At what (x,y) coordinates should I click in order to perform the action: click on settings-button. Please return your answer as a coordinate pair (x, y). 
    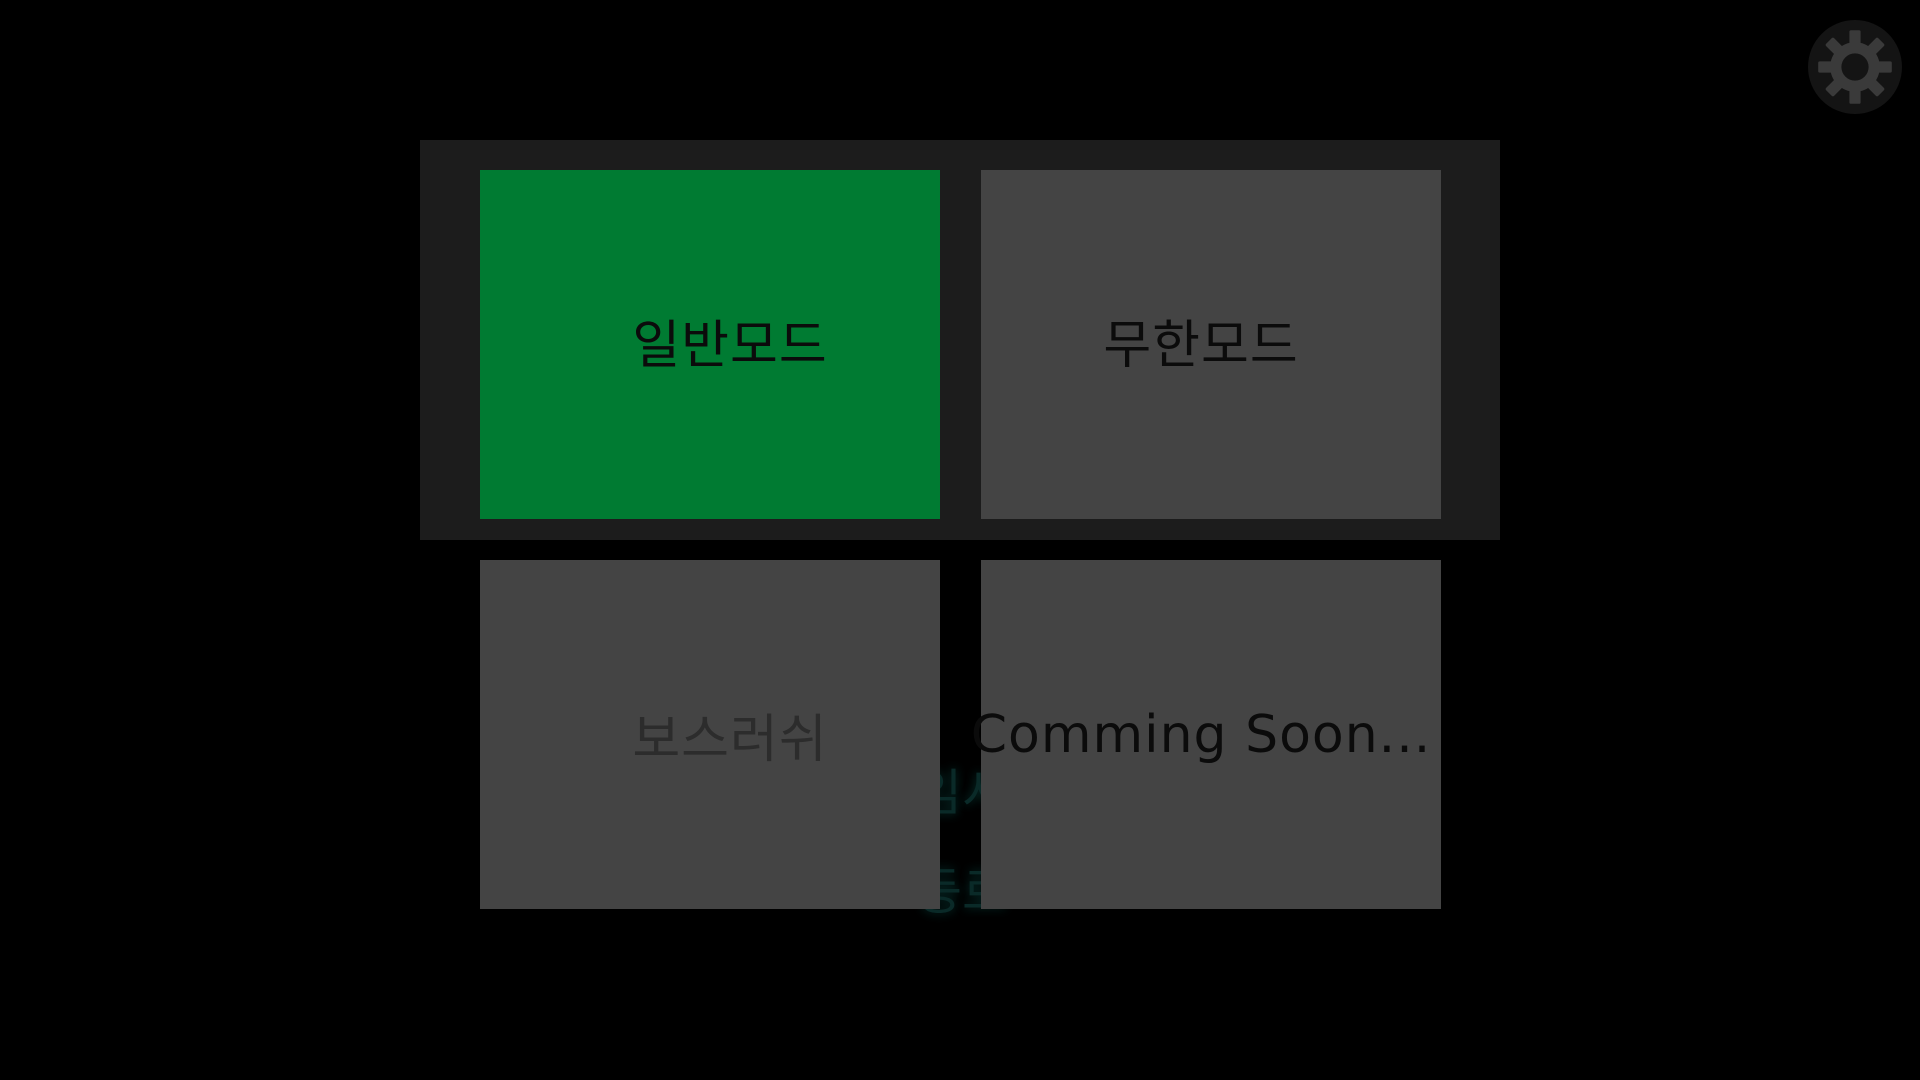
    Looking at the image, I should click on (1855, 67).